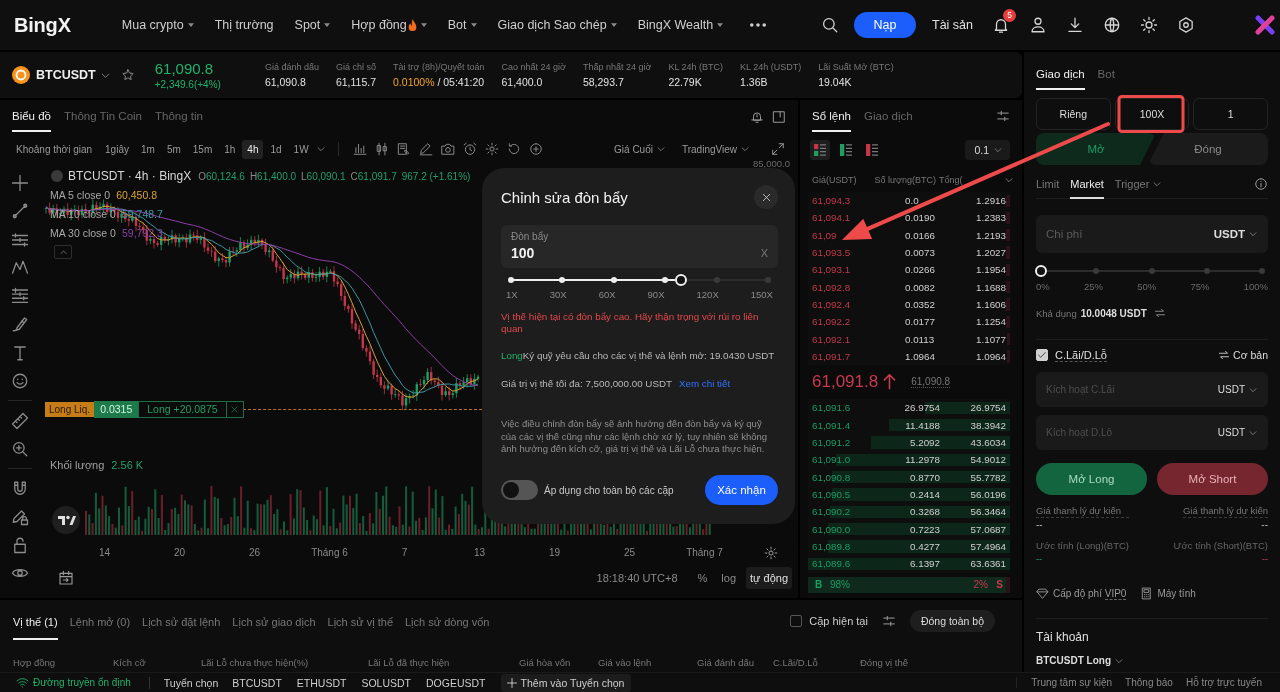 Image resolution: width=1280 pixels, height=692 pixels. Describe the element at coordinates (778, 149) in the screenshot. I see `expand-icon` at that location.